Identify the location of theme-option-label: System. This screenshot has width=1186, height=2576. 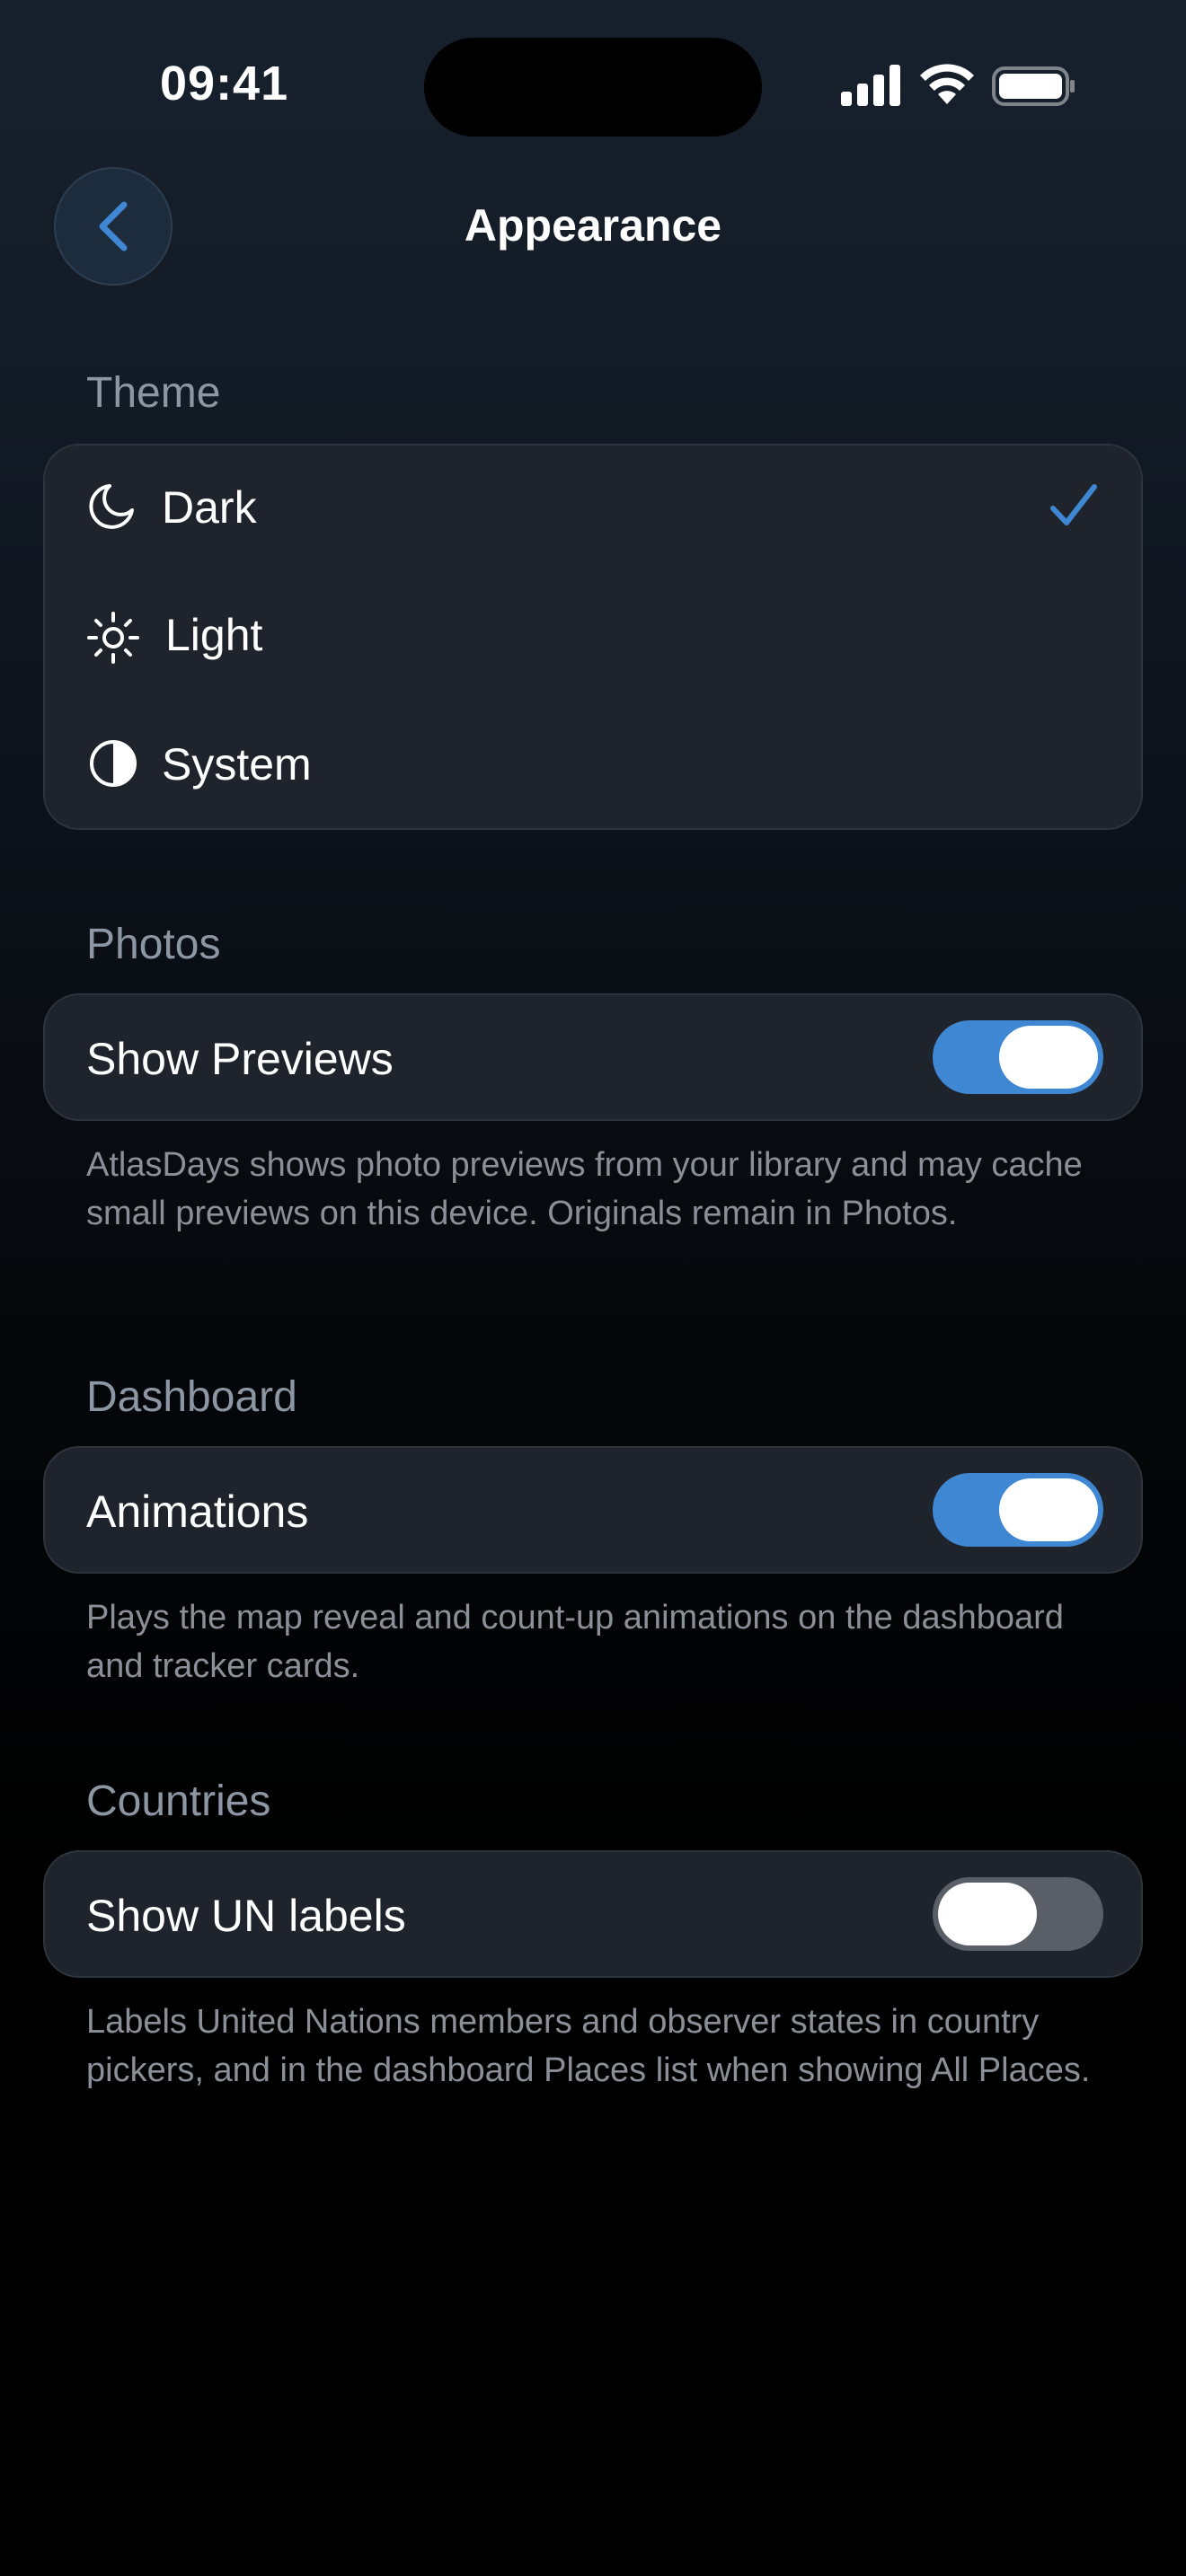
(237, 764).